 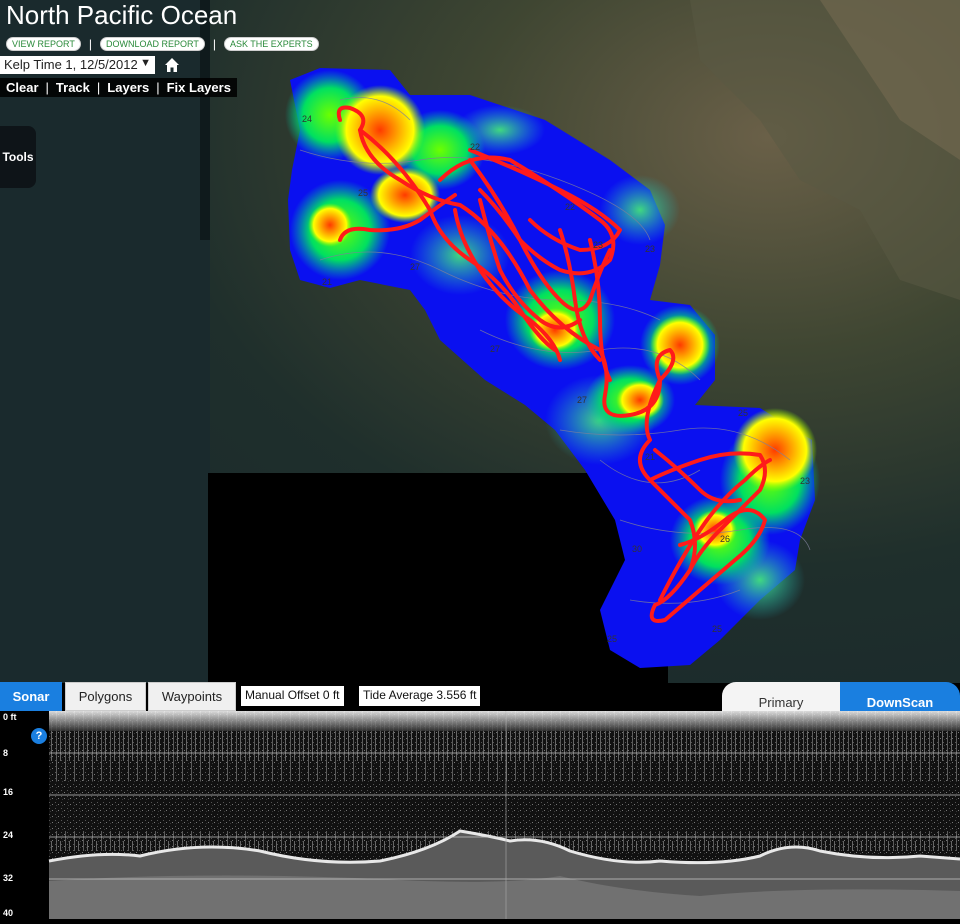 I want to click on page-title: North Pacific Ocean, so click(x=122, y=15).